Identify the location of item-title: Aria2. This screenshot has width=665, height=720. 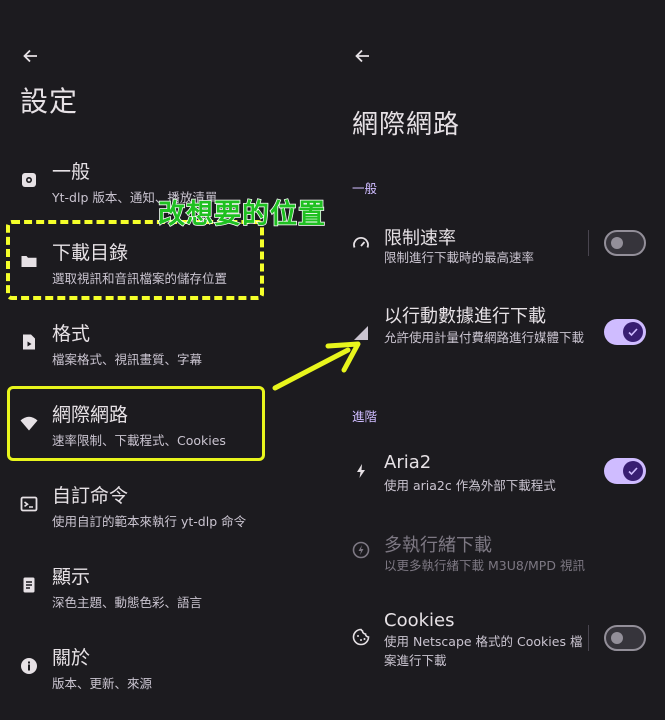
(408, 462).